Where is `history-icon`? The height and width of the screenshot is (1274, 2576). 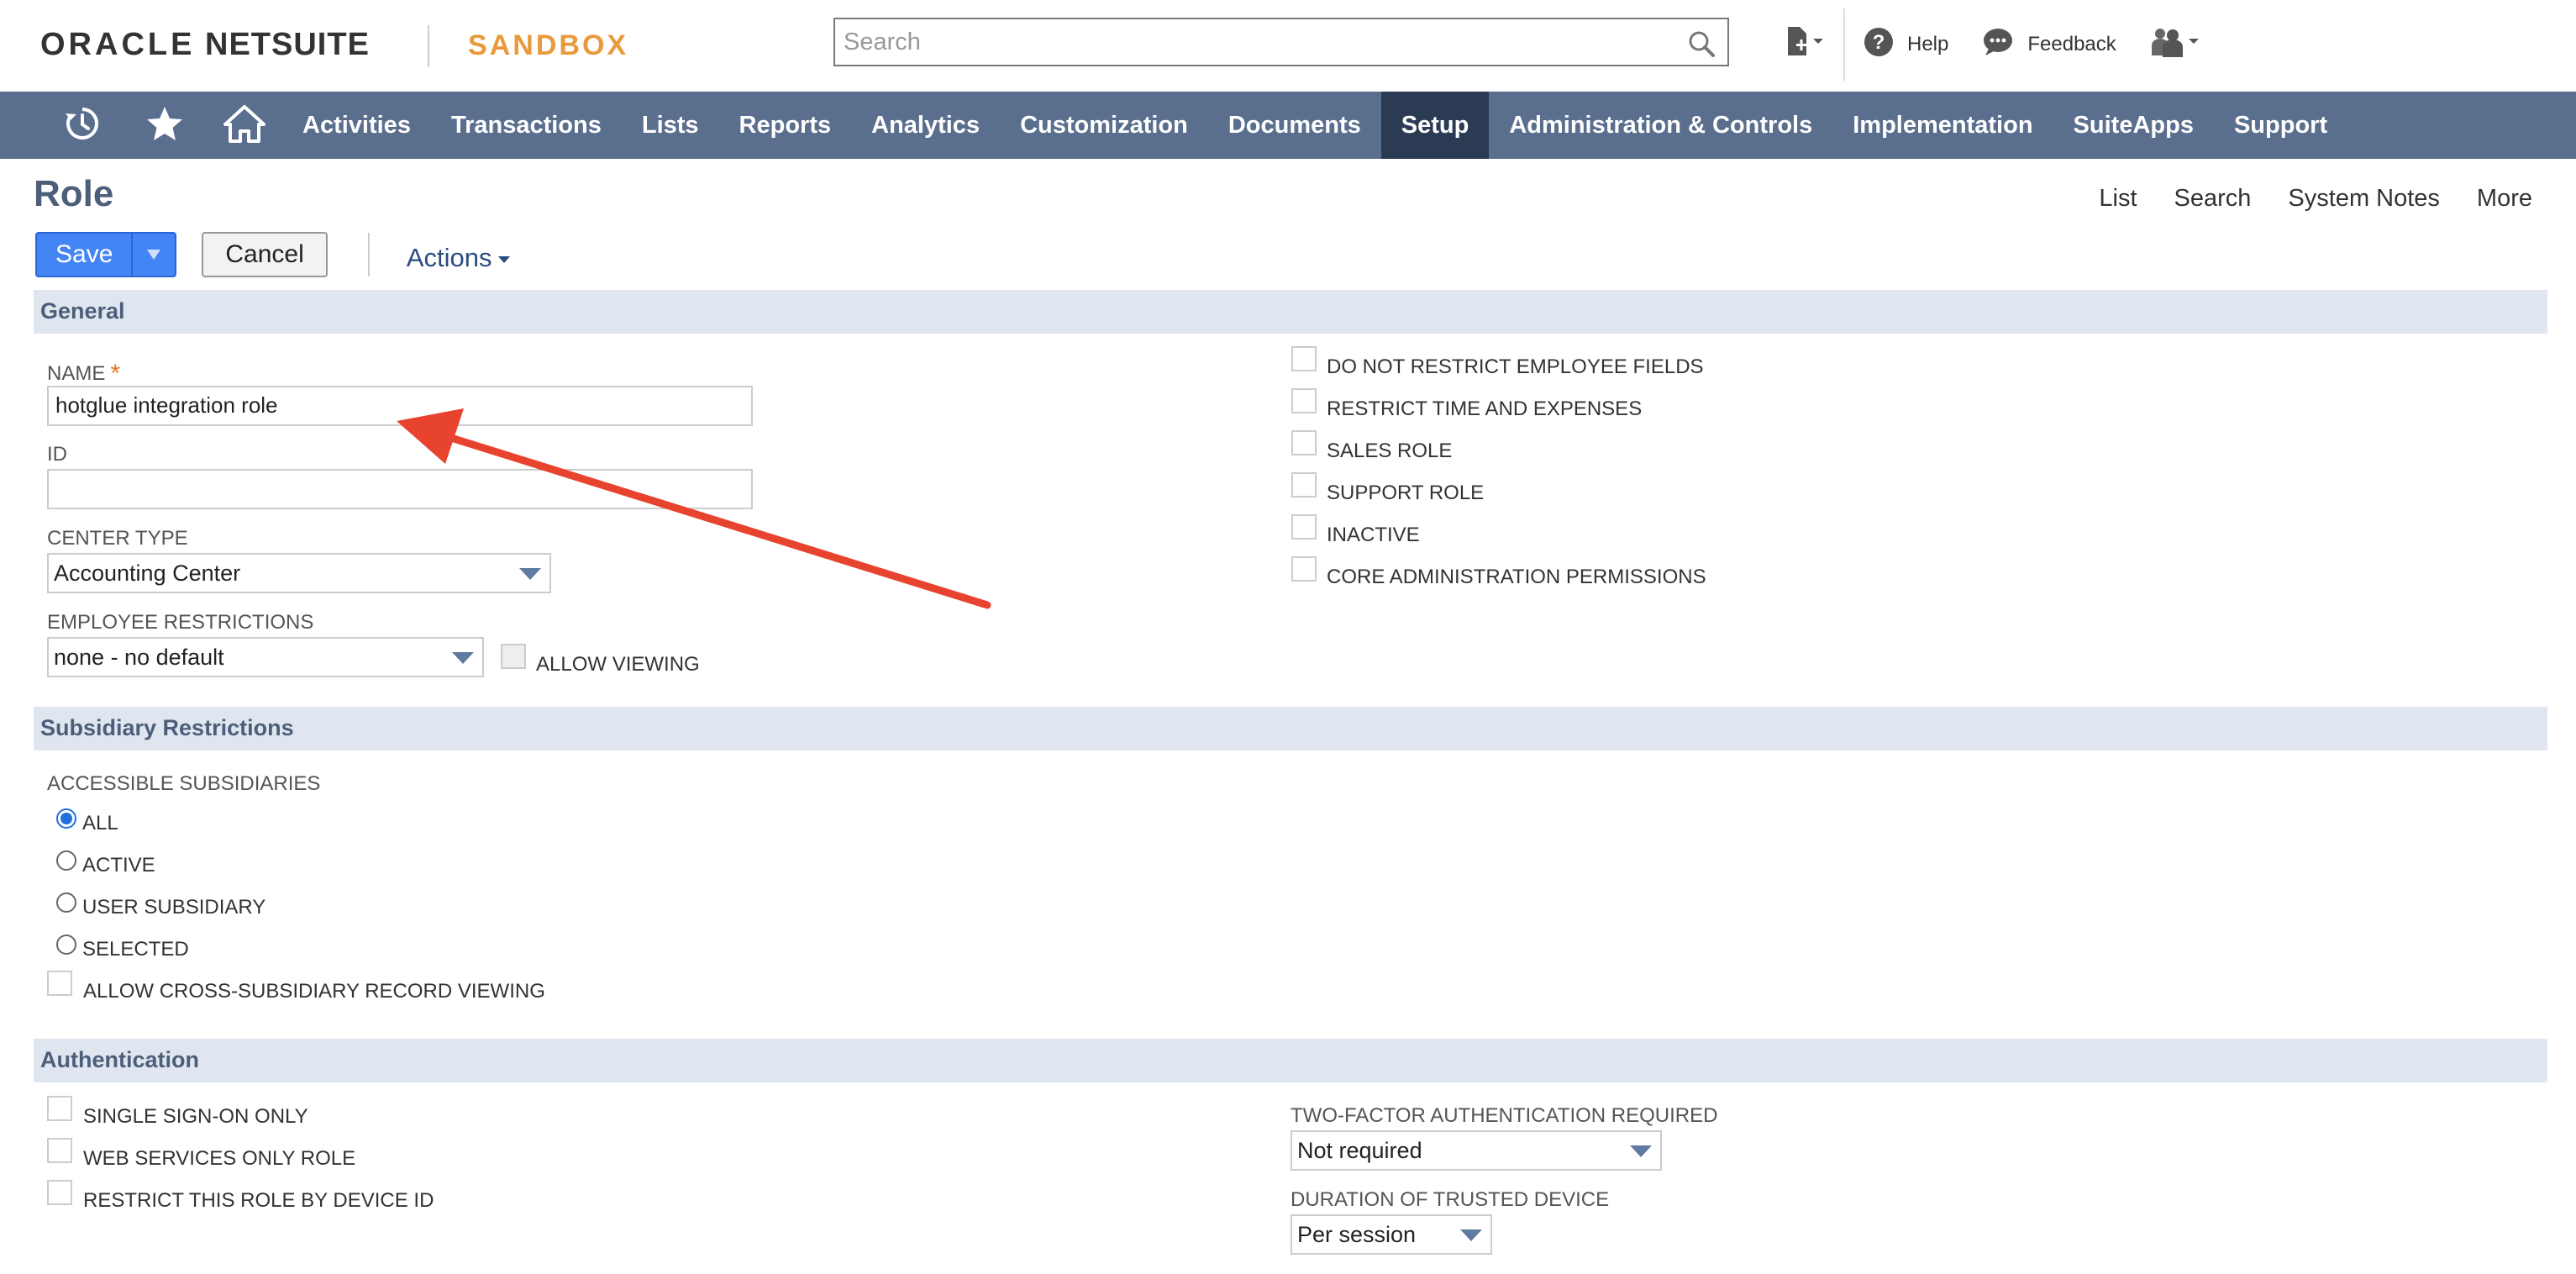 history-icon is located at coordinates (82, 125).